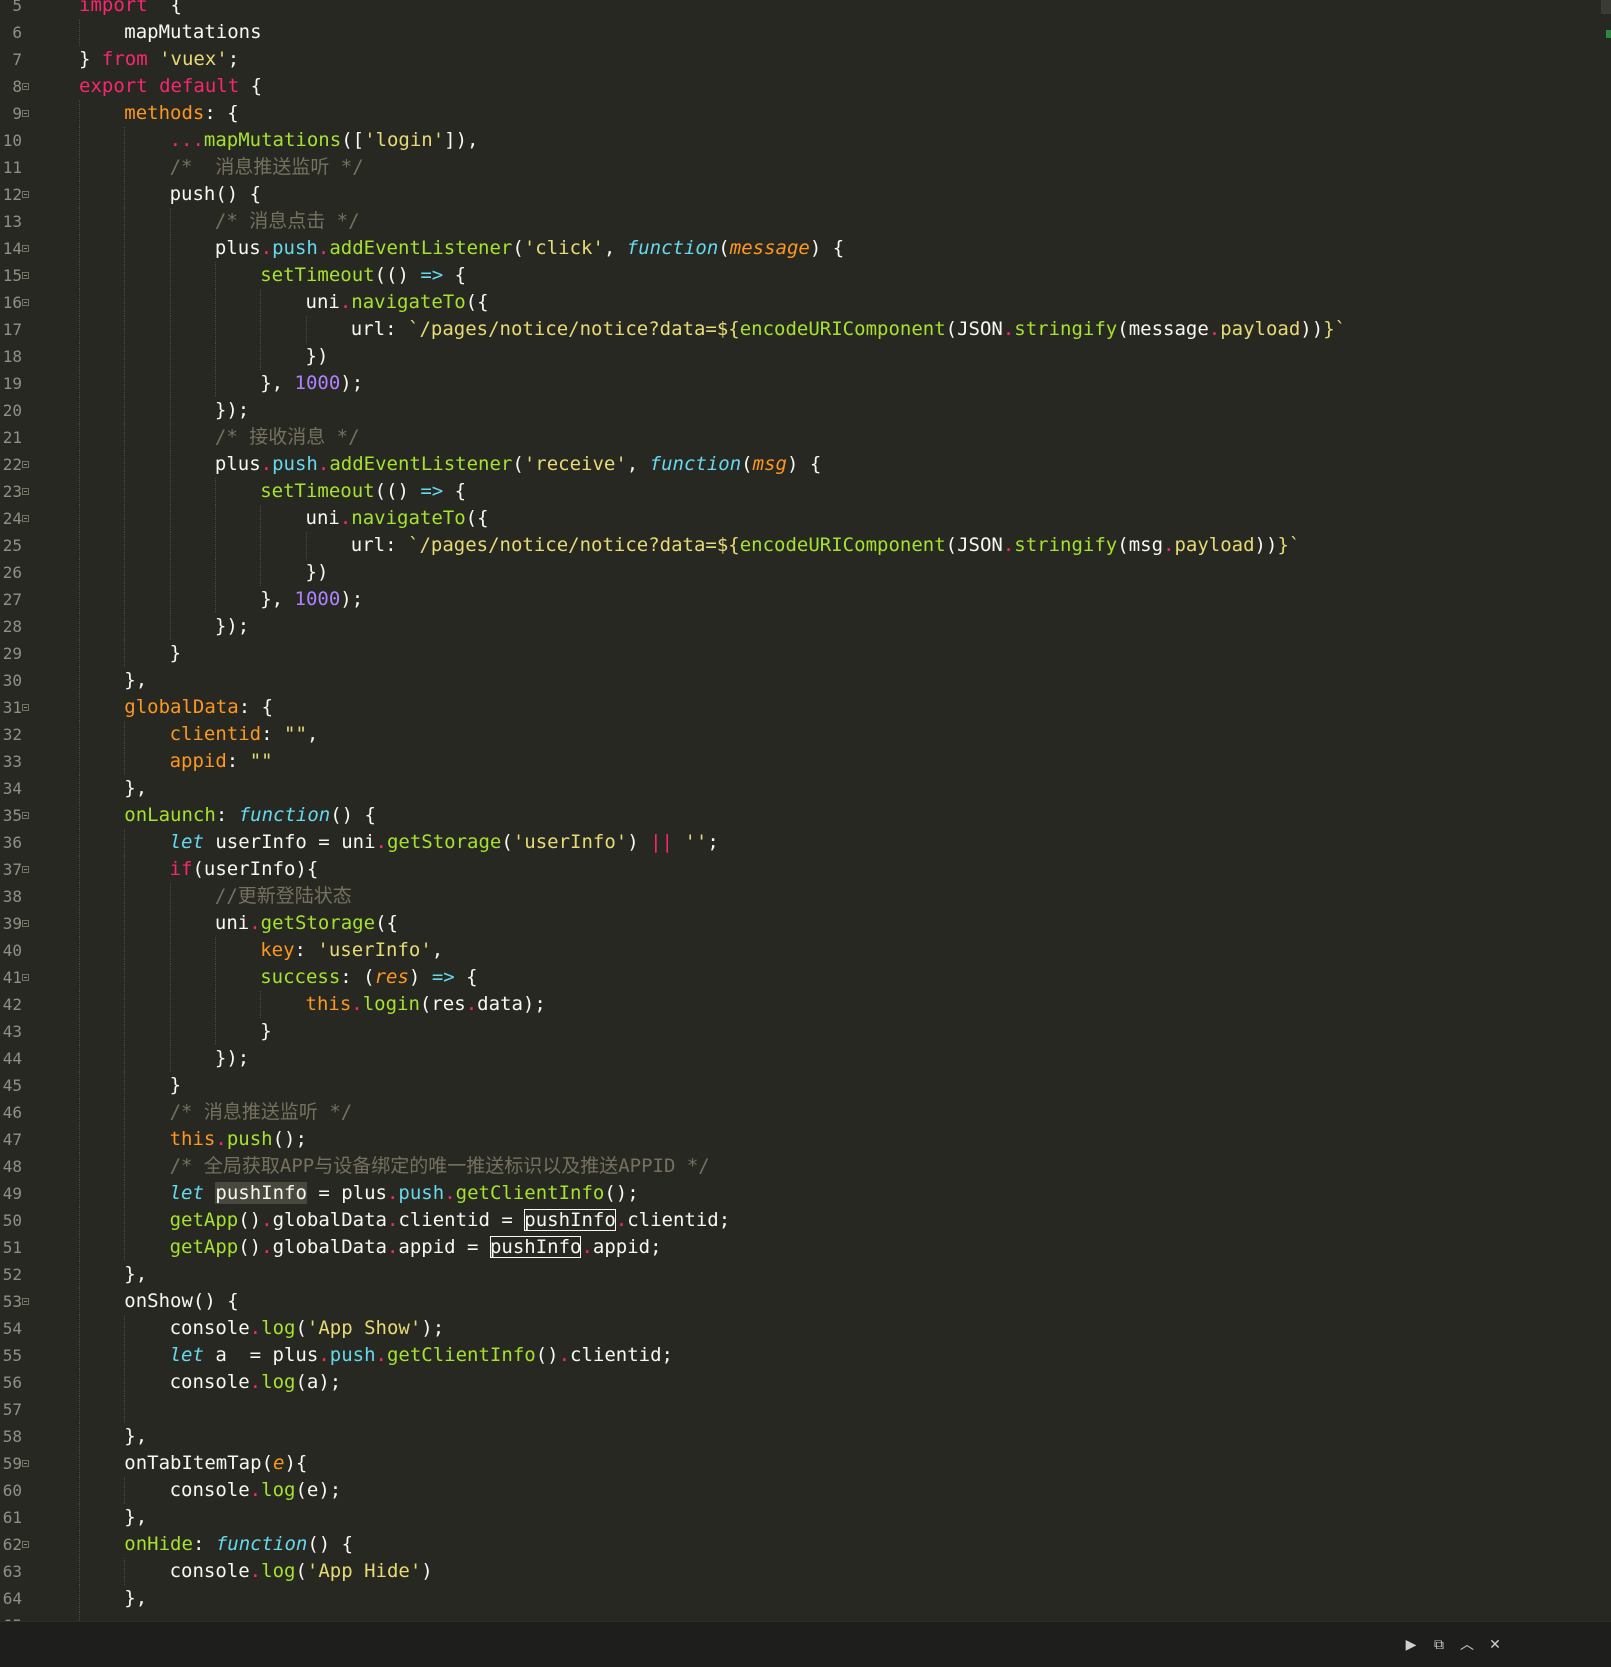  What do you see at coordinates (800, 1409) in the screenshot?
I see `code-line: 57` at bounding box center [800, 1409].